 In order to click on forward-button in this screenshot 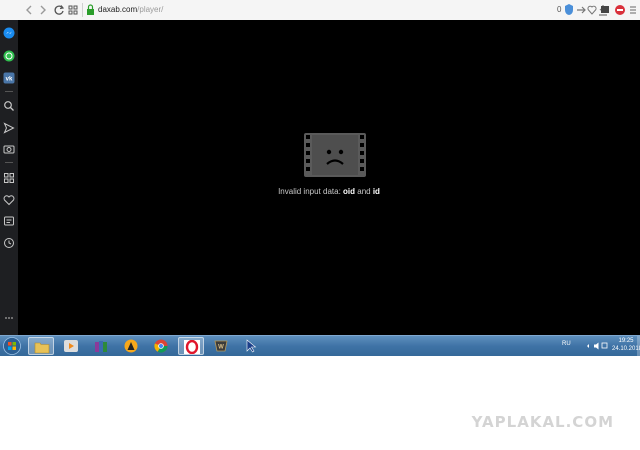, I will do `click(43, 10)`.